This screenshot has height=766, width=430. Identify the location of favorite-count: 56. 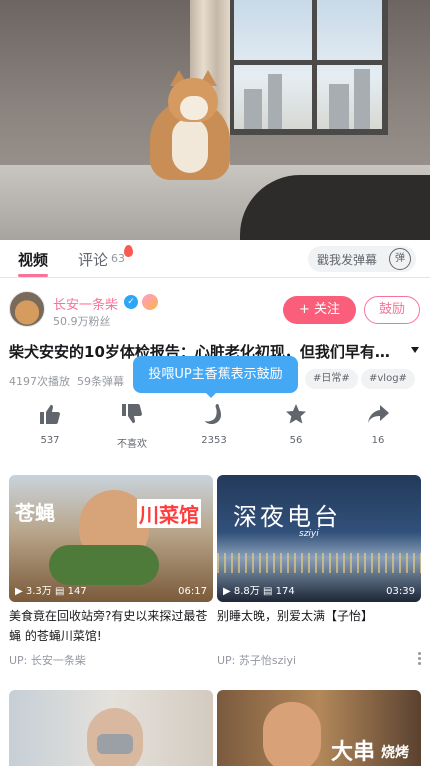
(296, 440).